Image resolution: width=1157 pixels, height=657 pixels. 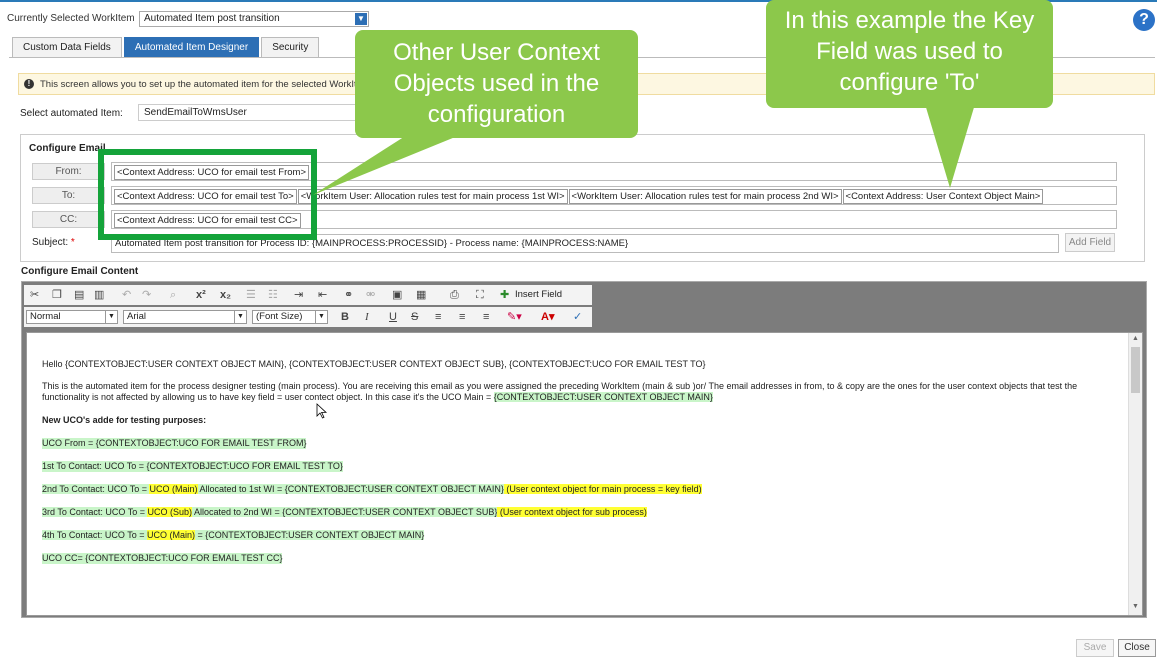 What do you see at coordinates (68, 171) in the screenshot?
I see `from-button: From:` at bounding box center [68, 171].